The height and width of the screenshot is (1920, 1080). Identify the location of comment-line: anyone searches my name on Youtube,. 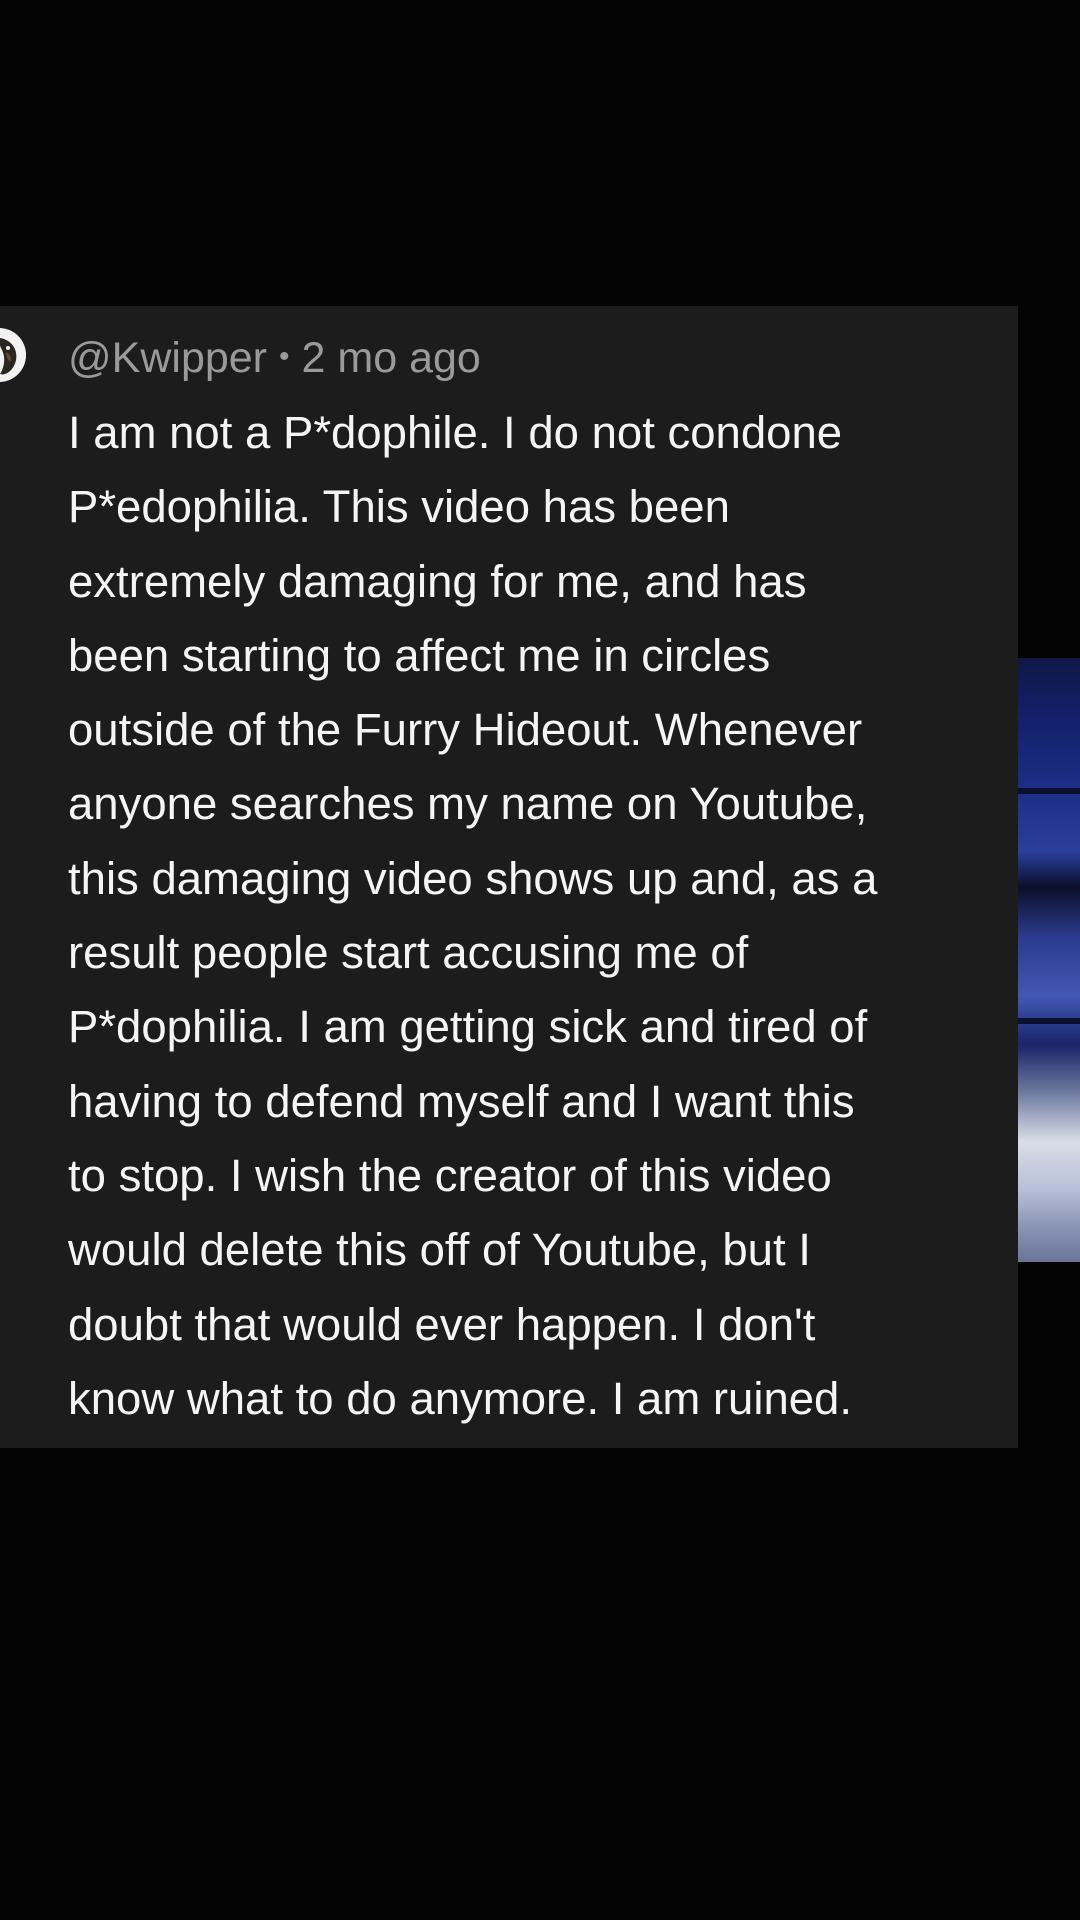
(468, 804).